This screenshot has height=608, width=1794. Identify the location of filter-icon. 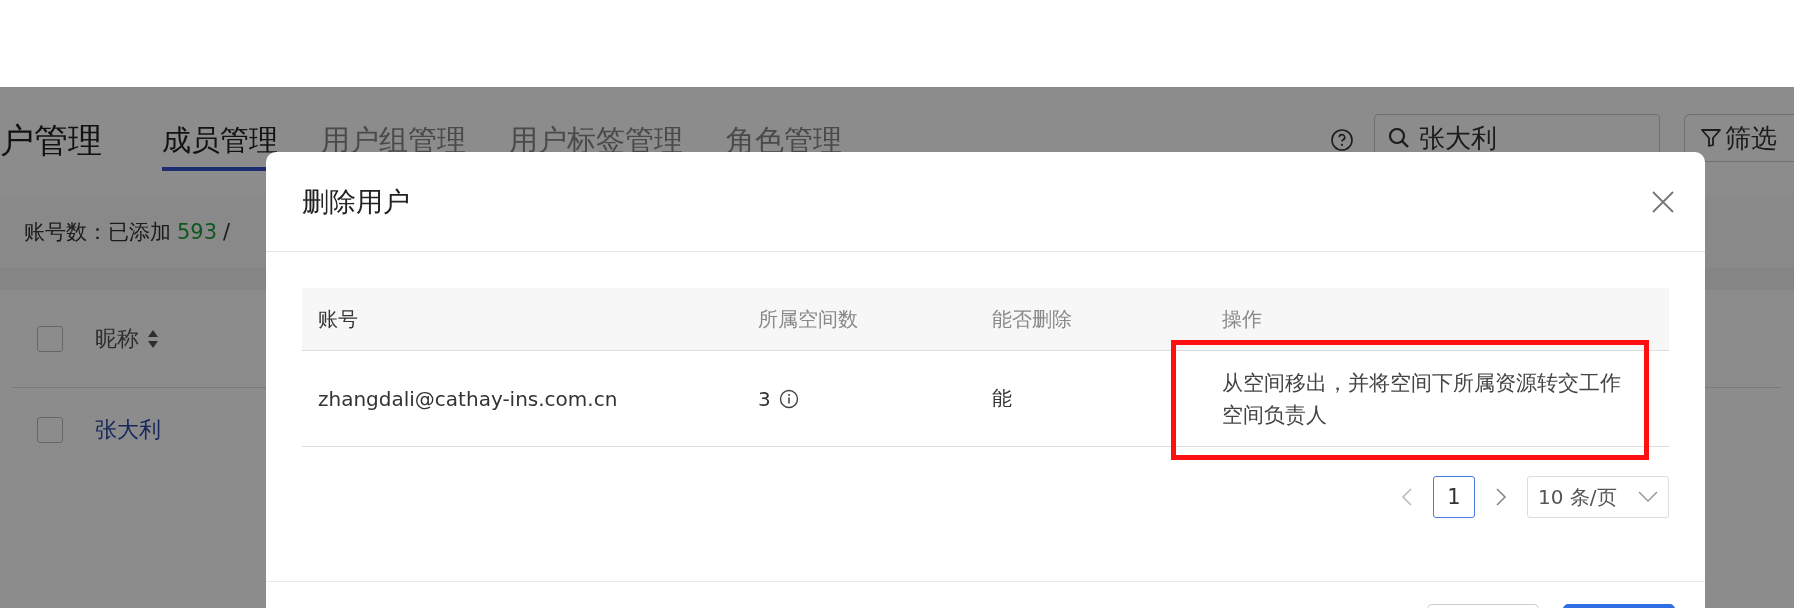
(1711, 138).